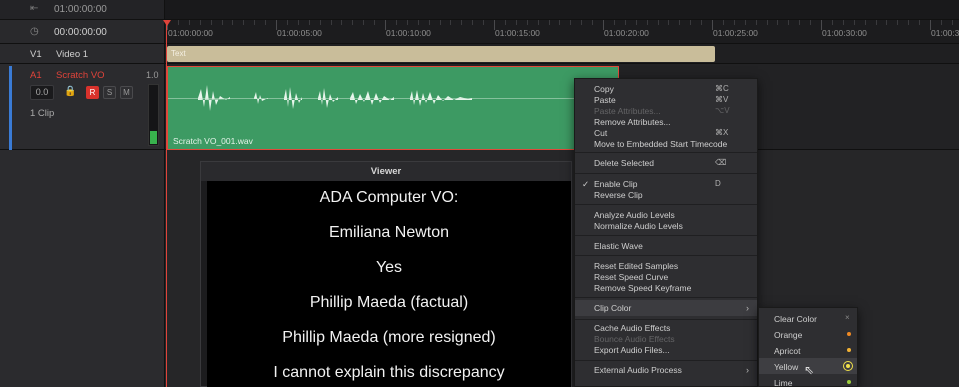  Describe the element at coordinates (153, 115) in the screenshot. I see `audio-level-meter` at that location.